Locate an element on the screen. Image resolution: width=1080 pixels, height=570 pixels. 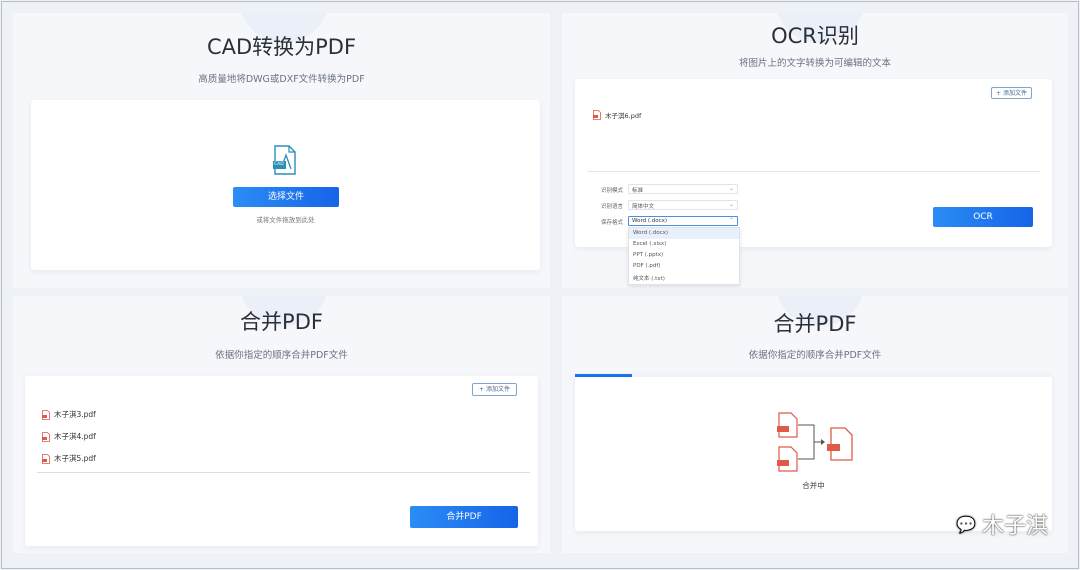
chevron-up-icon: ⌃ is located at coordinates (731, 220).